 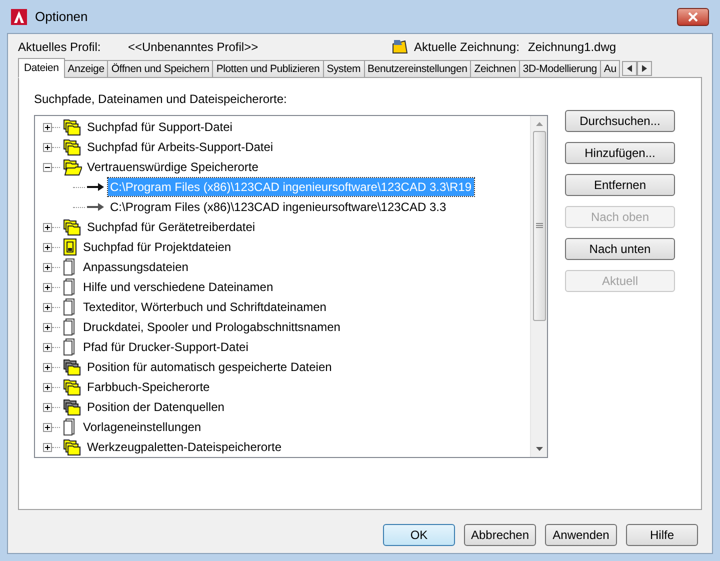 What do you see at coordinates (19, 16) in the screenshot?
I see `app-logo-icon` at bounding box center [19, 16].